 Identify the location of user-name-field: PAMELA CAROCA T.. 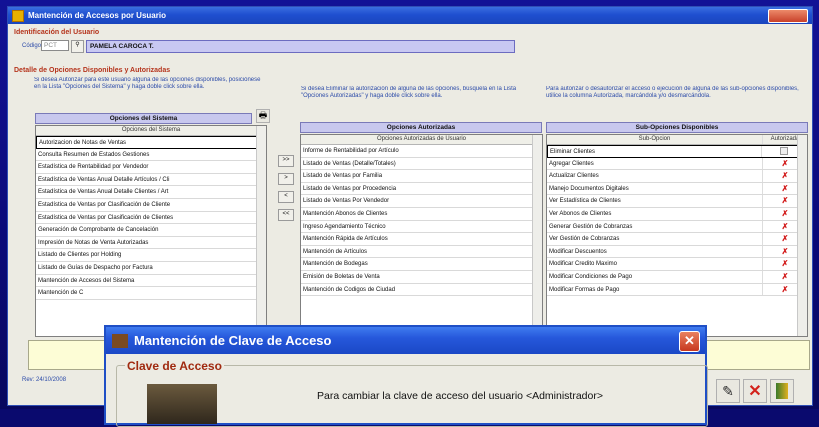
(300, 46).